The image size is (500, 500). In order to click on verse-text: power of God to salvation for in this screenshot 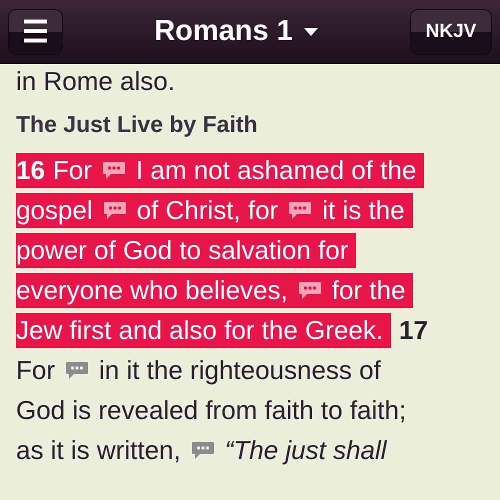, I will do `click(183, 250)`.